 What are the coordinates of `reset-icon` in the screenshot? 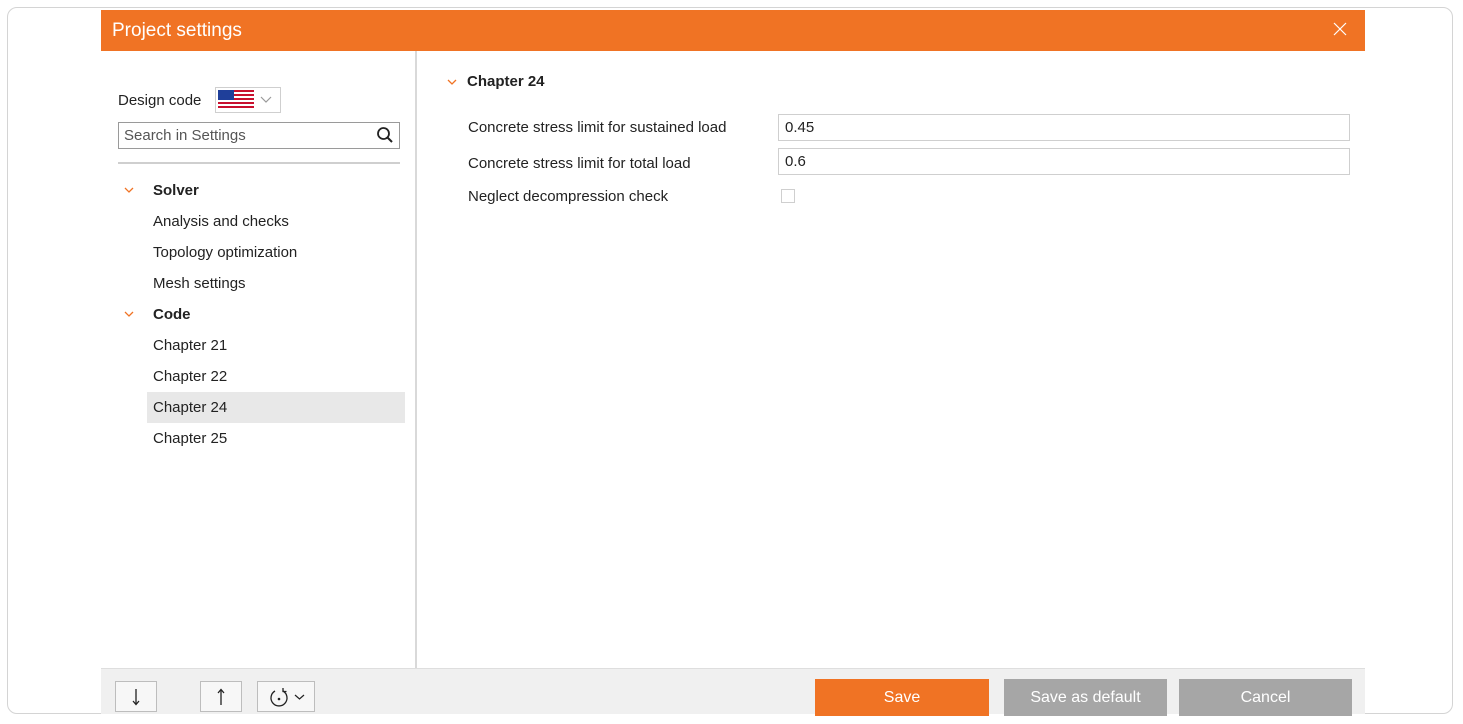 It's located at (278, 697).